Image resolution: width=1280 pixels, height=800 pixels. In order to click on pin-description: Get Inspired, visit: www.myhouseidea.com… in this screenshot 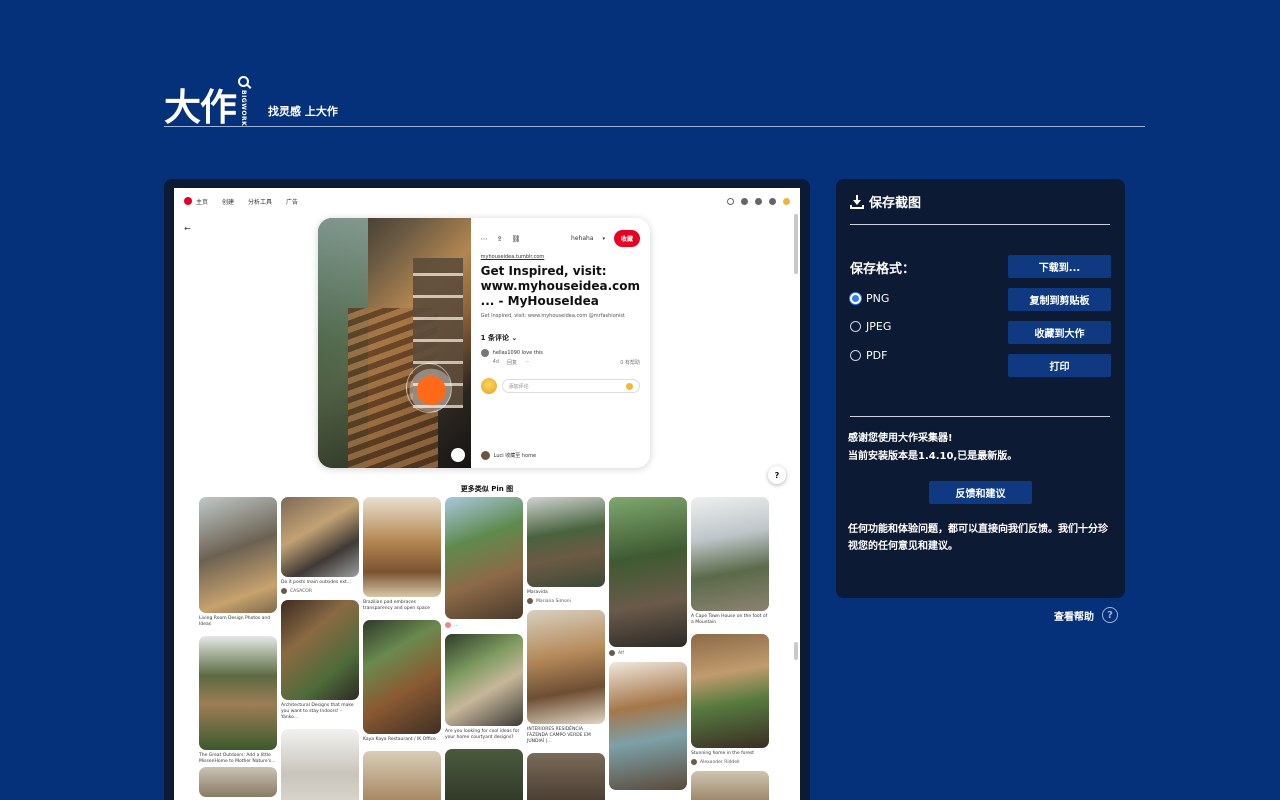, I will do `click(552, 316)`.